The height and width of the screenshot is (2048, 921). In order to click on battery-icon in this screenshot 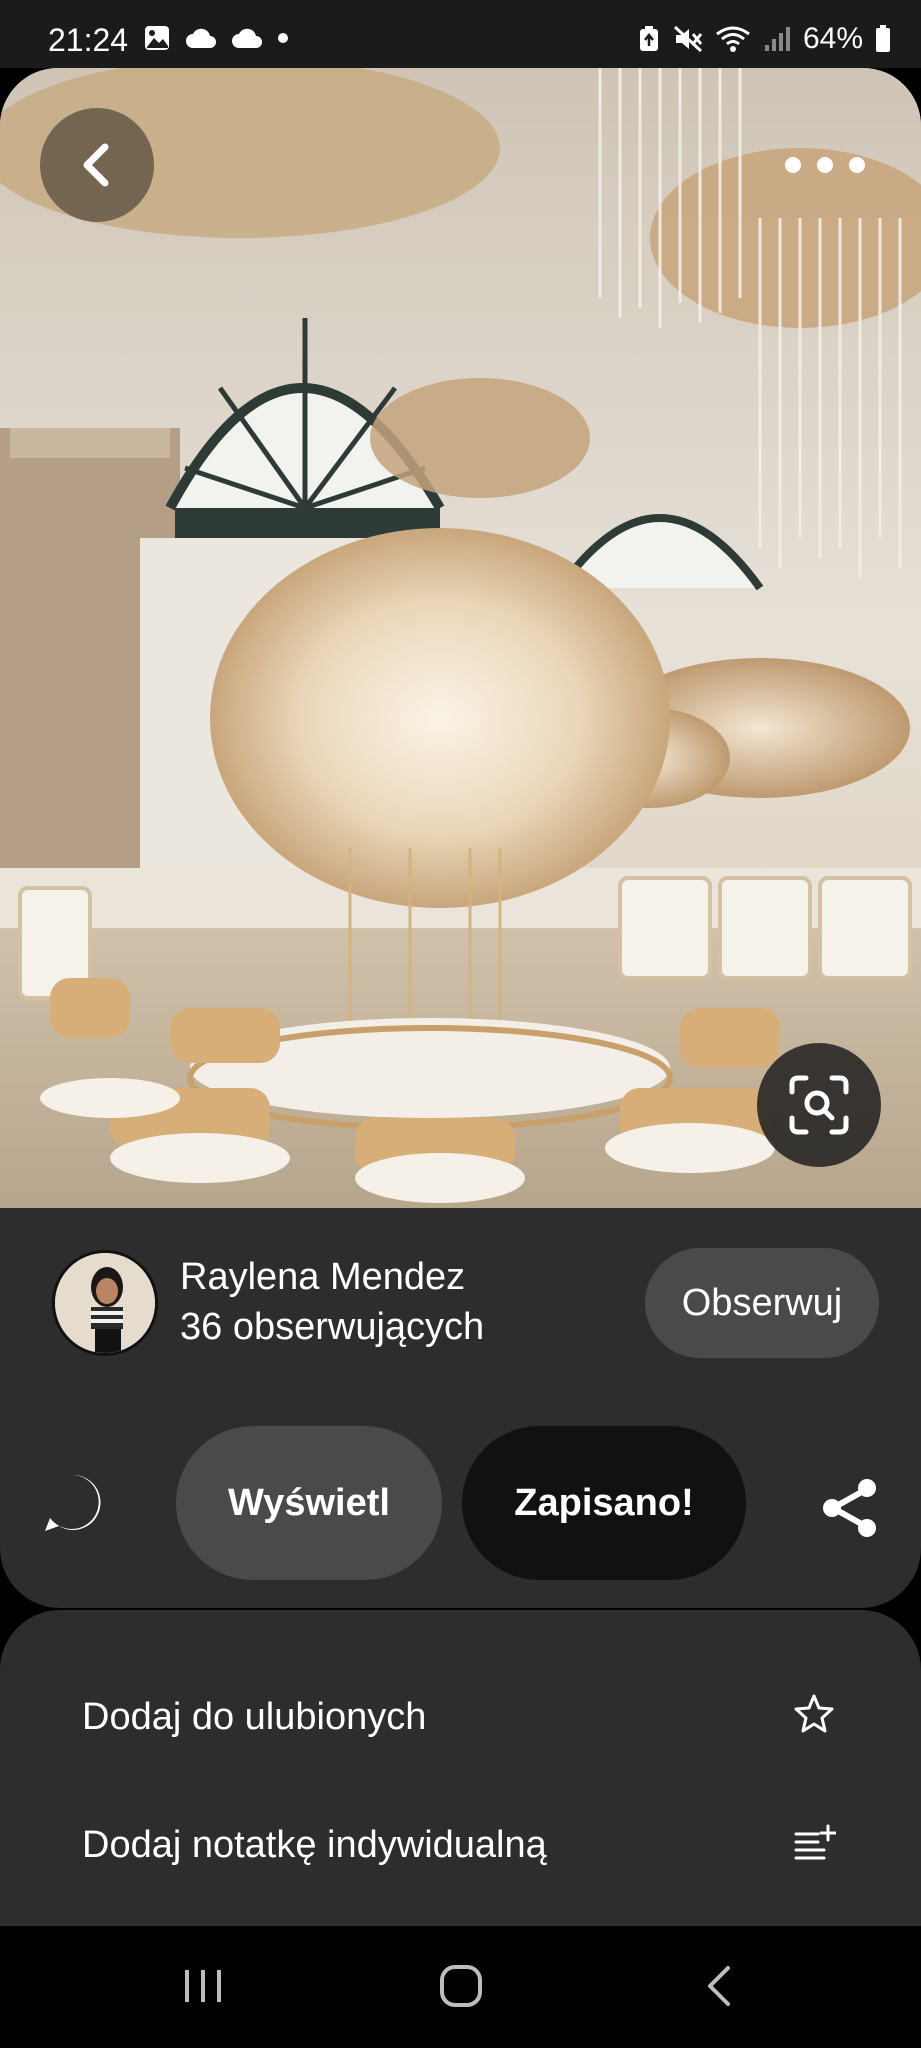, I will do `click(883, 38)`.